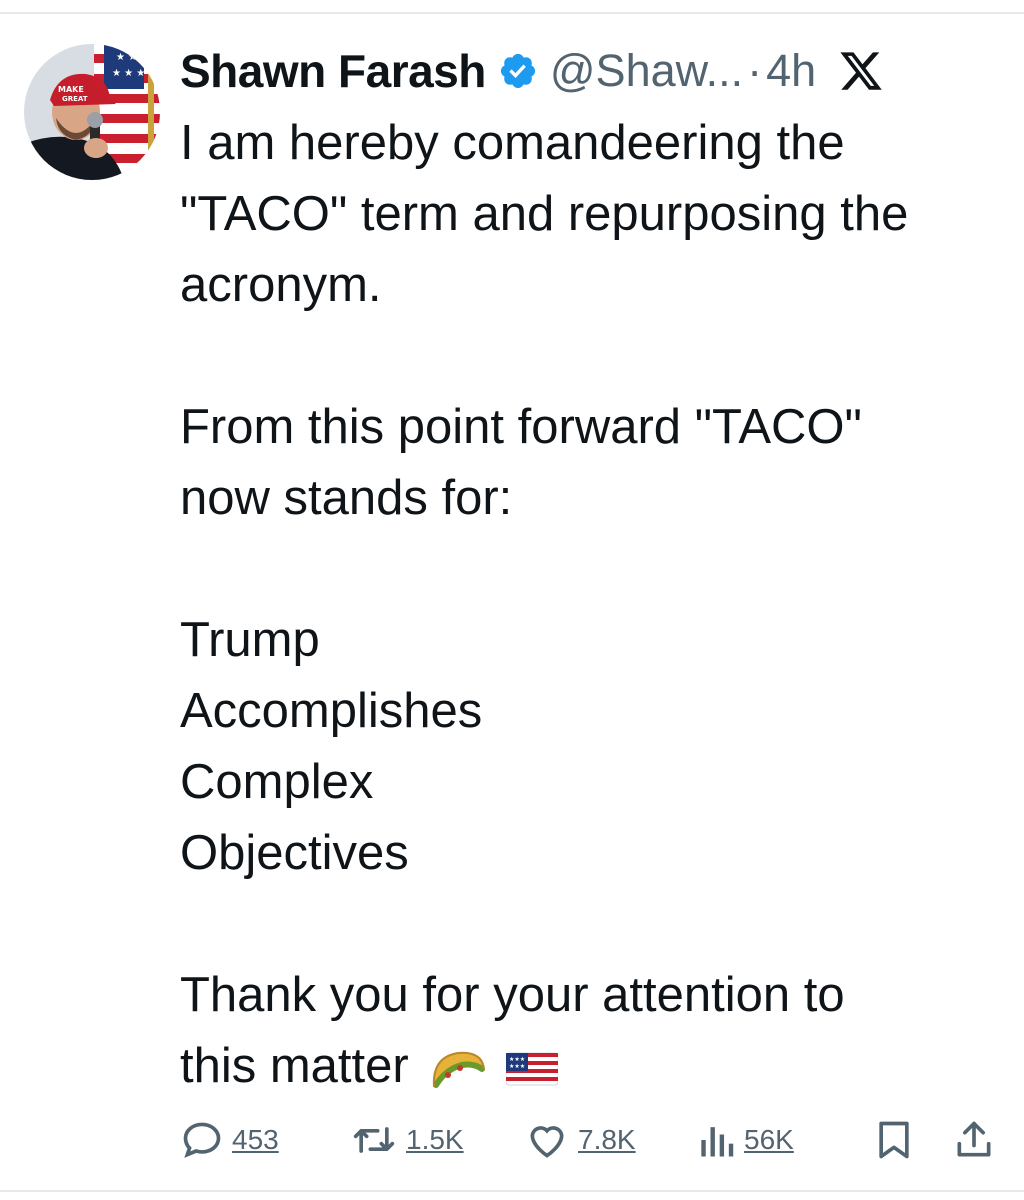 The height and width of the screenshot is (1200, 1024). What do you see at coordinates (294, 1066) in the screenshot?
I see `tweet-line: this matter` at bounding box center [294, 1066].